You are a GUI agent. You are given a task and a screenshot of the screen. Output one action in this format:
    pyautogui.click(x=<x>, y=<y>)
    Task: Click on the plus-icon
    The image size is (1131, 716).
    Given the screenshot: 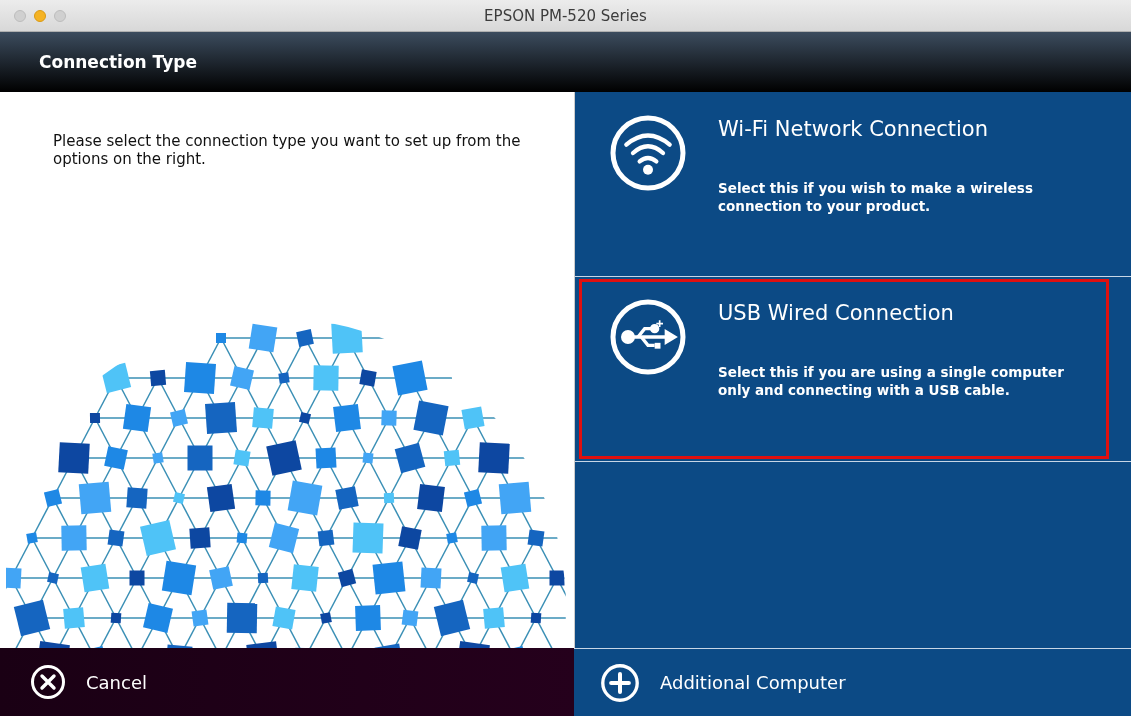 What is the action you would take?
    pyautogui.click(x=620, y=682)
    